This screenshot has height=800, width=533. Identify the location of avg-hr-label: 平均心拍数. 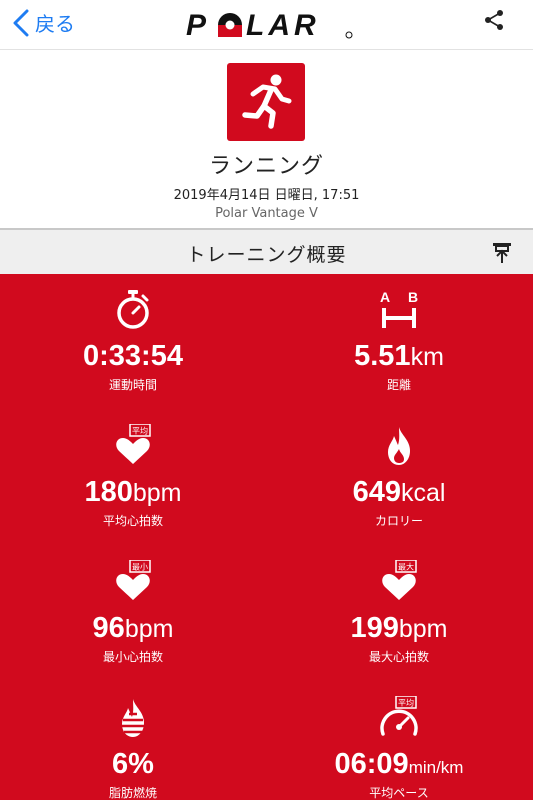
(132, 521).